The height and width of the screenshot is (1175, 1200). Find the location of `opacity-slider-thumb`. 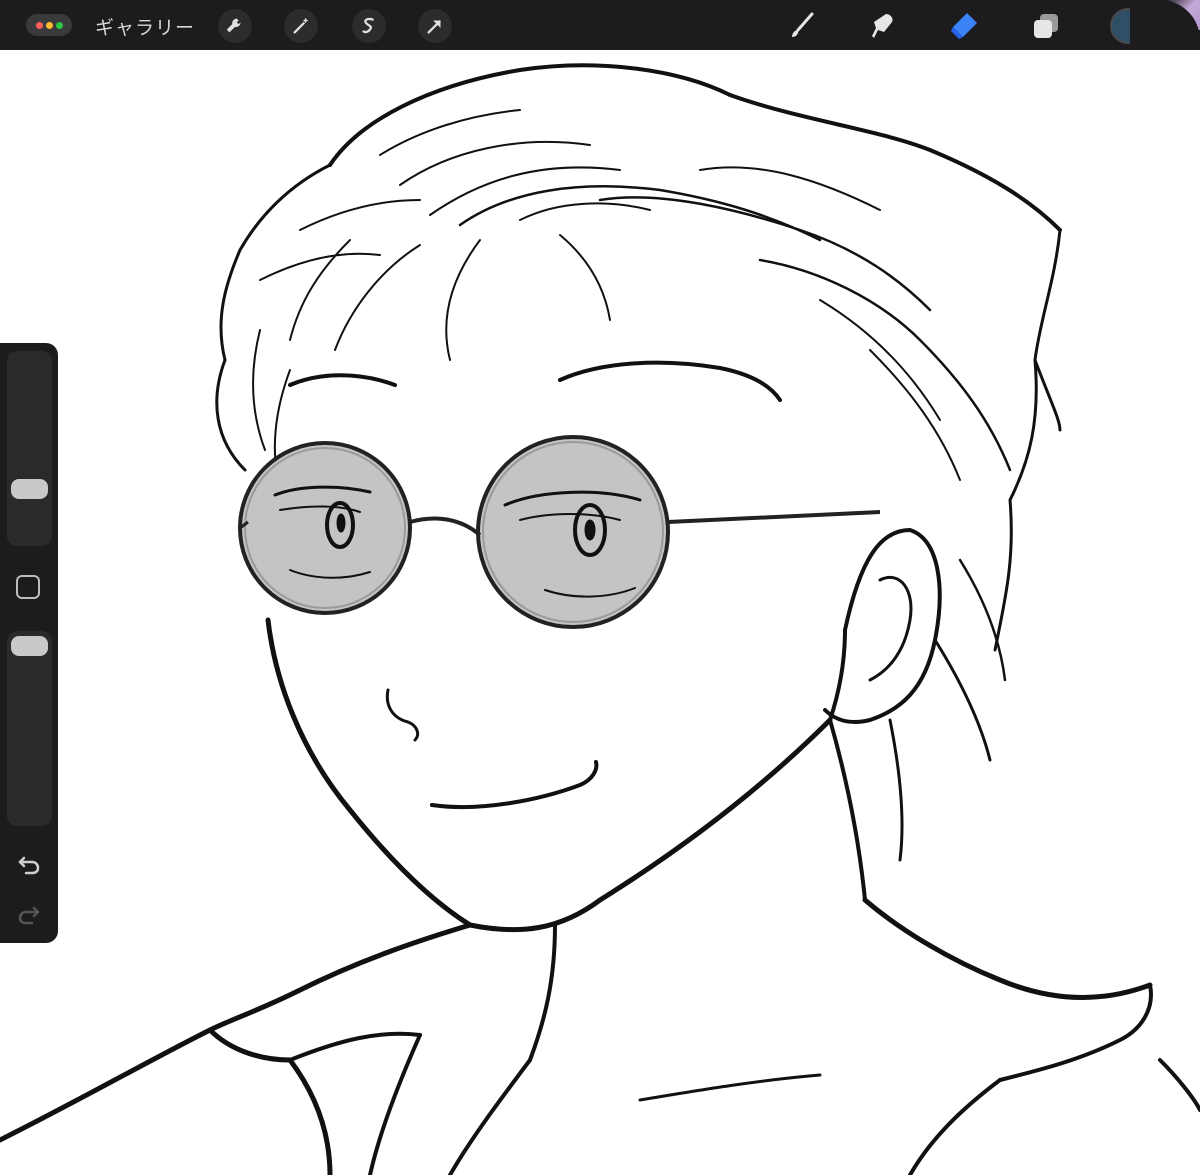

opacity-slider-thumb is located at coordinates (29, 646).